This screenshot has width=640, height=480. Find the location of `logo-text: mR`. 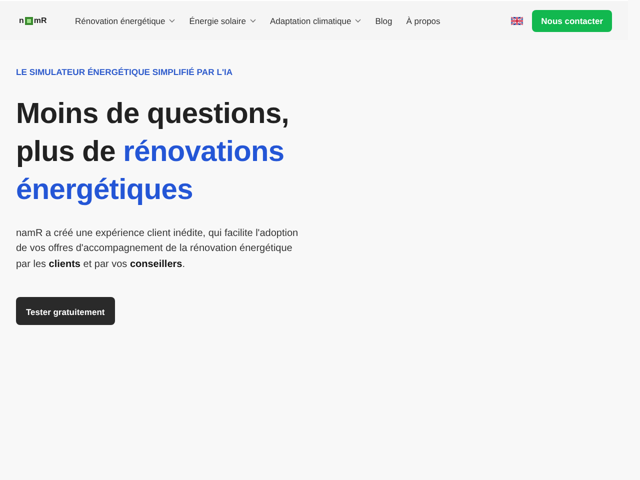

logo-text: mR is located at coordinates (40, 20).